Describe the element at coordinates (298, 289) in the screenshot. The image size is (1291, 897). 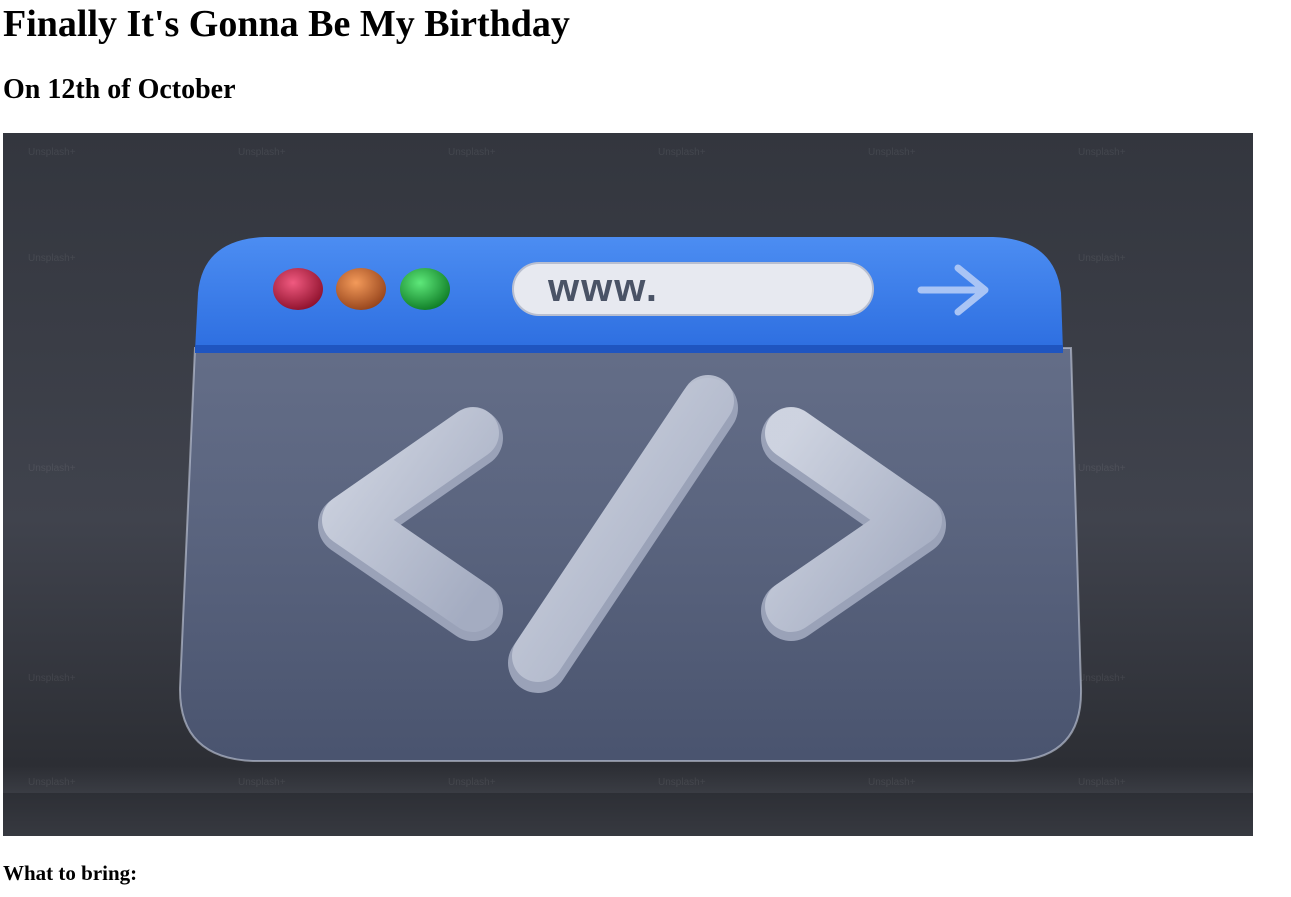
I see `close-dot-icon` at that location.